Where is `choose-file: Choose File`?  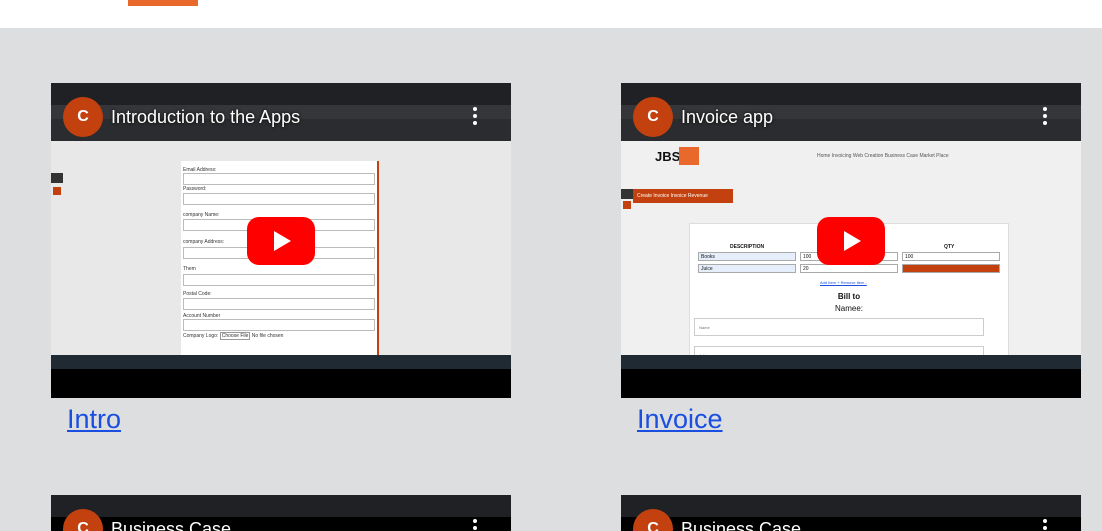 choose-file: Choose File is located at coordinates (235, 336).